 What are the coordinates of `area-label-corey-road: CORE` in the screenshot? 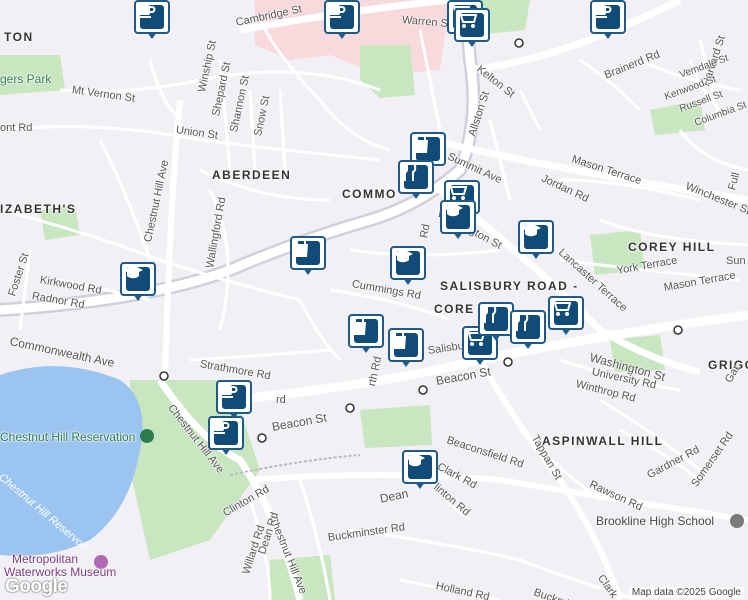 It's located at (454, 309).